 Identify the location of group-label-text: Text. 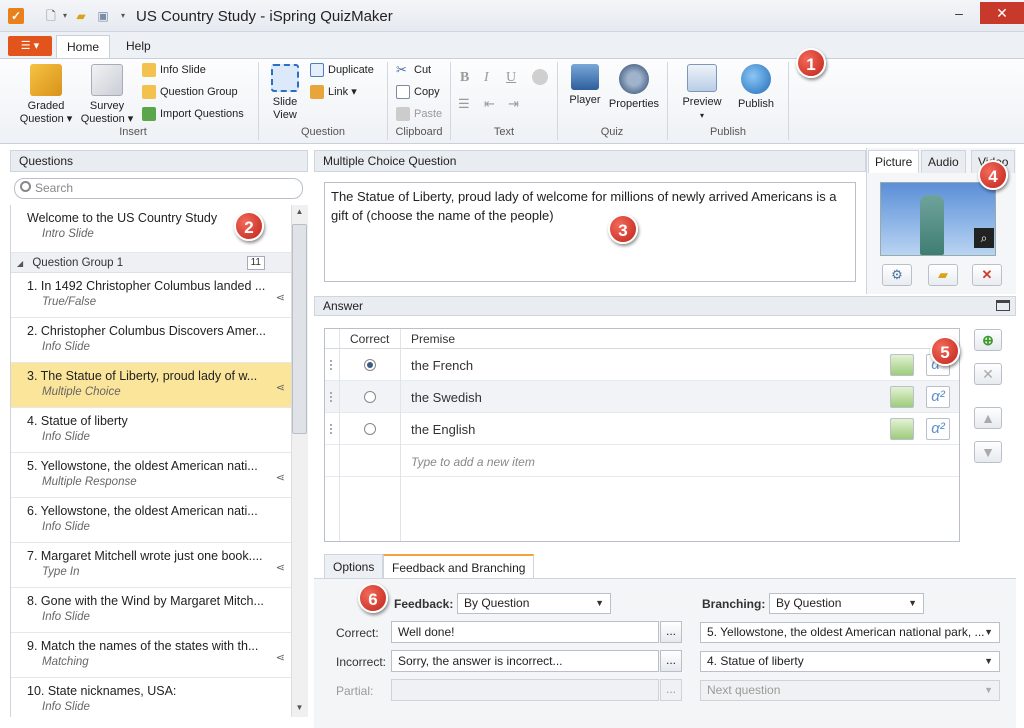
(504, 132).